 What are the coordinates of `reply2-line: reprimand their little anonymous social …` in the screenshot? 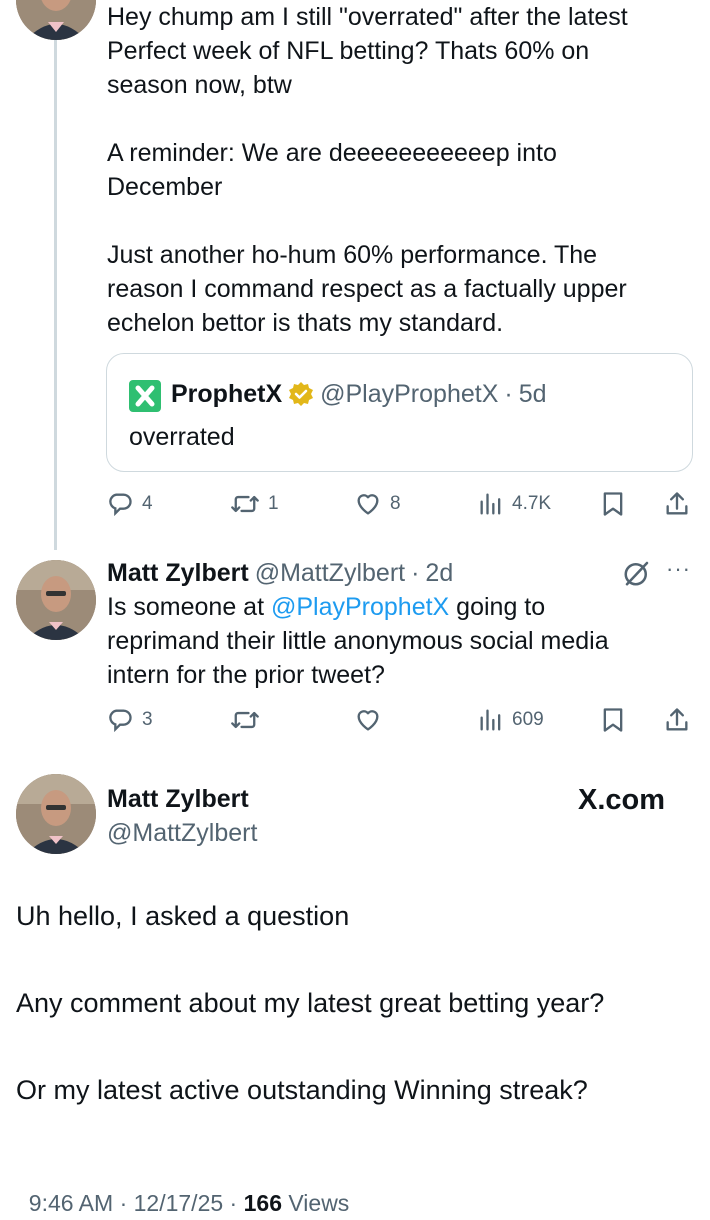 It's located at (358, 641).